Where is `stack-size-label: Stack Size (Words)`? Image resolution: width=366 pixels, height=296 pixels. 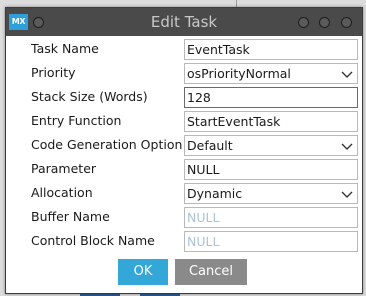 stack-size-label: Stack Size (Words) is located at coordinates (89, 96).